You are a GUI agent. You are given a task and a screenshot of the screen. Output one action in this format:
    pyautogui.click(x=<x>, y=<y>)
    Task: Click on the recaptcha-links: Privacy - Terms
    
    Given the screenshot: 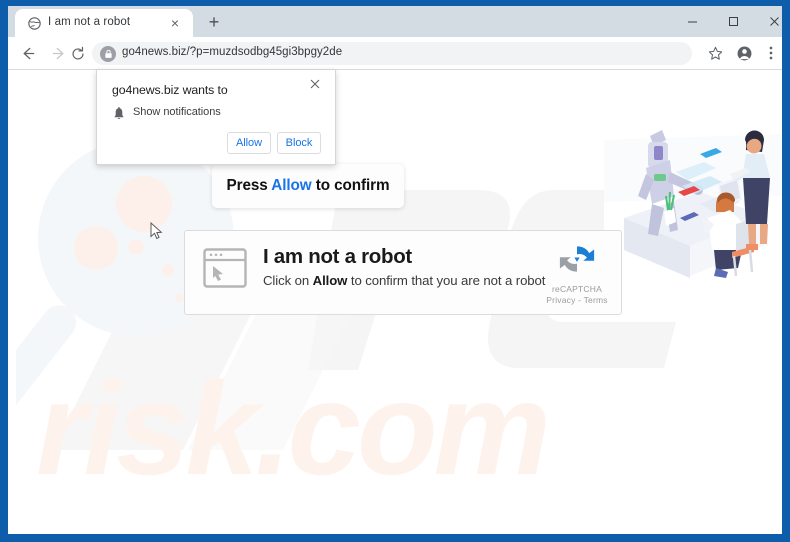 What is the action you would take?
    pyautogui.click(x=577, y=300)
    